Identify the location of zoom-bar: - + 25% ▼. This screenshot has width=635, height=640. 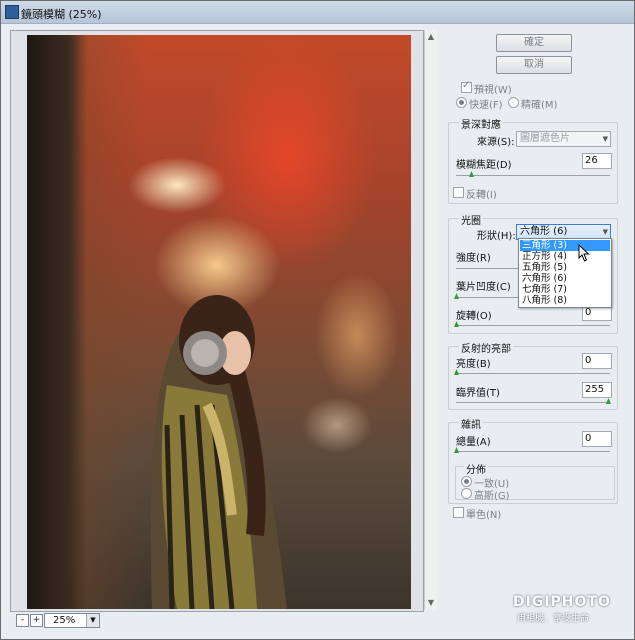
(223, 620).